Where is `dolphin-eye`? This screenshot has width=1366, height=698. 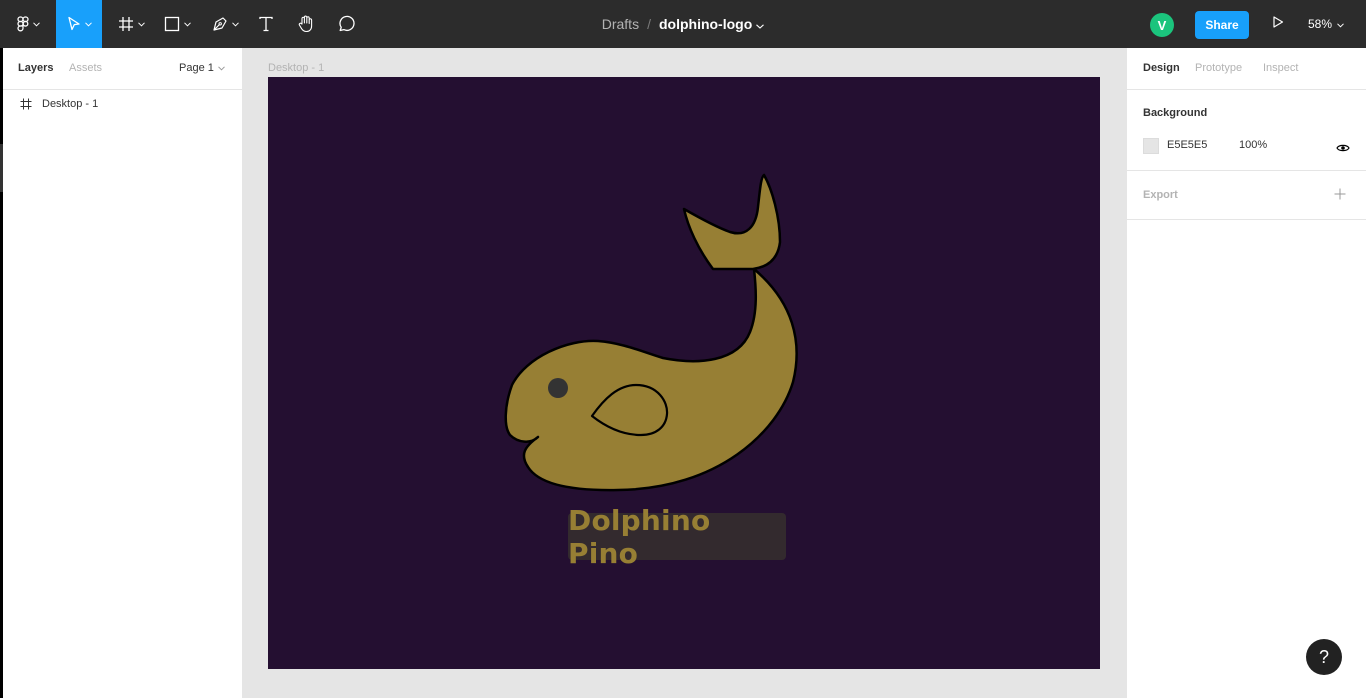
dolphin-eye is located at coordinates (558, 388).